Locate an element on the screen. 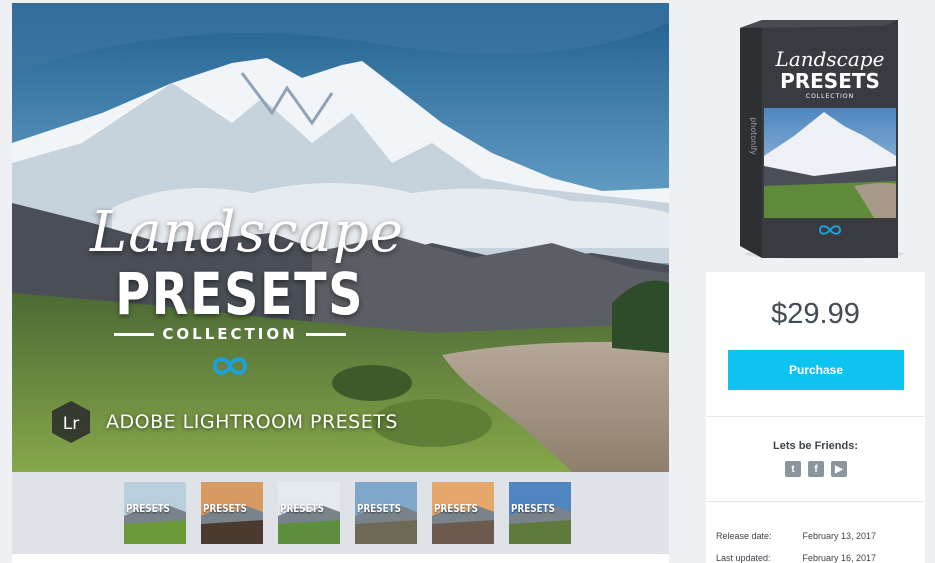 Image resolution: width=935 pixels, height=563 pixels. release-date-row: Release date: February 13, 2017 is located at coordinates (796, 536).